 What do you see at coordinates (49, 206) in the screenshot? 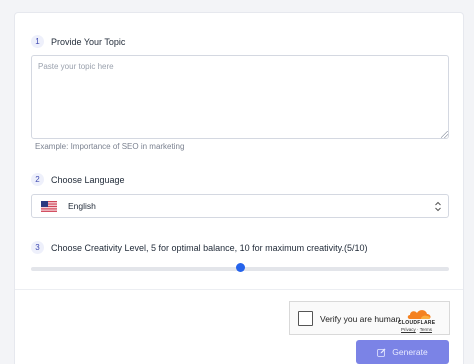
I see `us-flag-icon` at bounding box center [49, 206].